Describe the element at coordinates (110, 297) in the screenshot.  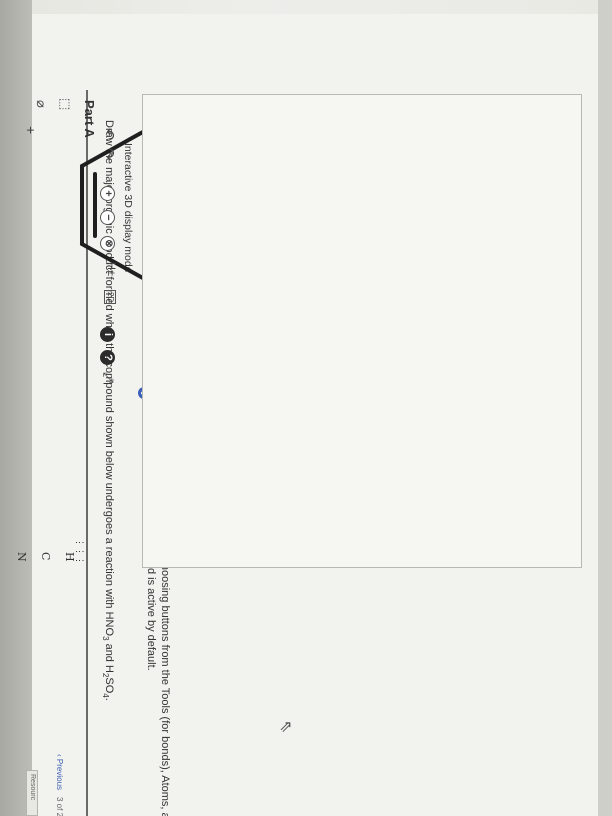
I see `template-2d-button: 2D` at that location.